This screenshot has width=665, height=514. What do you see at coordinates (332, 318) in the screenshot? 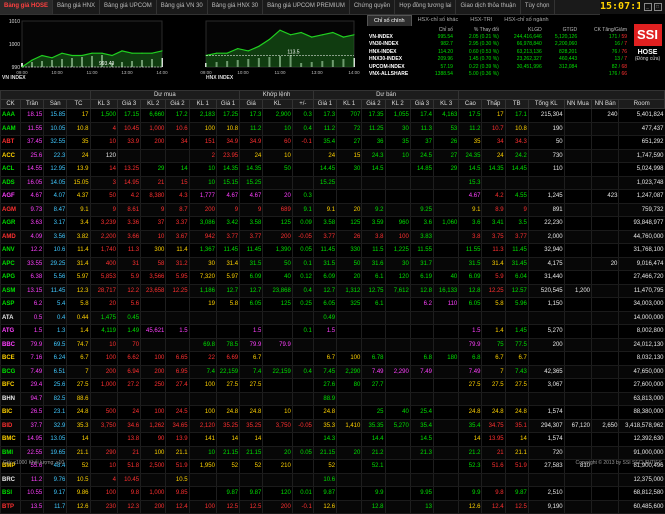
I see `board-row: ATA 0.5 0.4 0.44 1,475 0.45 0.49 14,000,000` at bounding box center [332, 318].